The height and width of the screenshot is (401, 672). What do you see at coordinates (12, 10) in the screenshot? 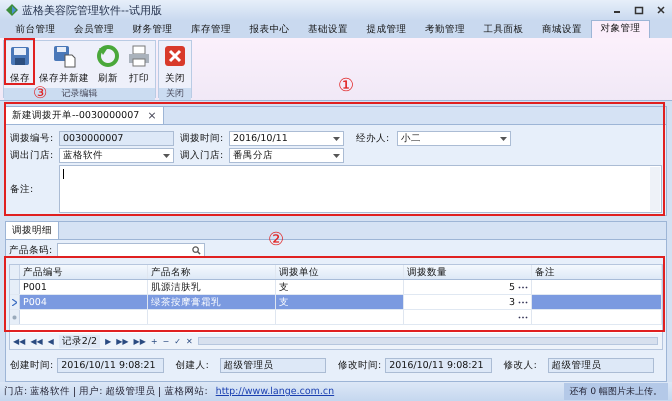
I see `app-logo-icon` at bounding box center [12, 10].